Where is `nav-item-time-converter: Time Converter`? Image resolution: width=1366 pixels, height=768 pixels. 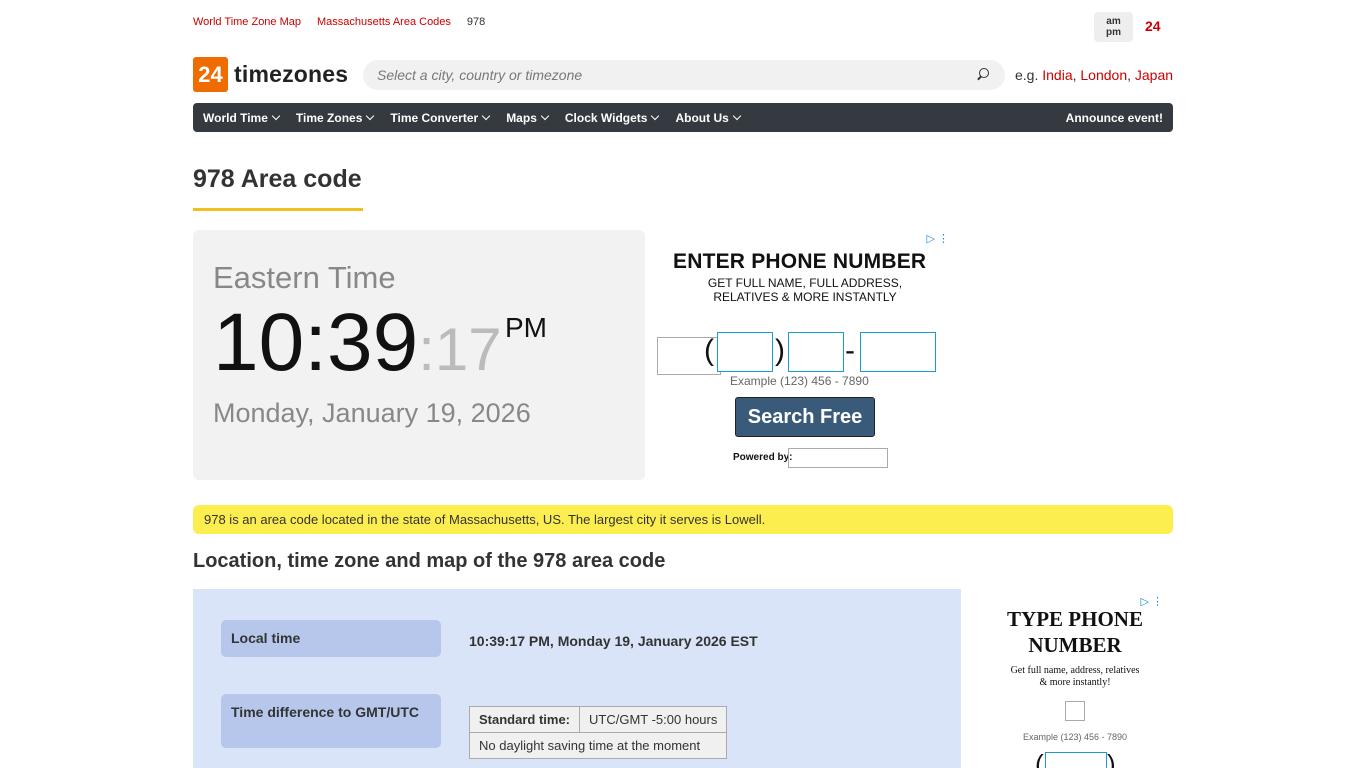 nav-item-time-converter: Time Converter is located at coordinates (440, 117).